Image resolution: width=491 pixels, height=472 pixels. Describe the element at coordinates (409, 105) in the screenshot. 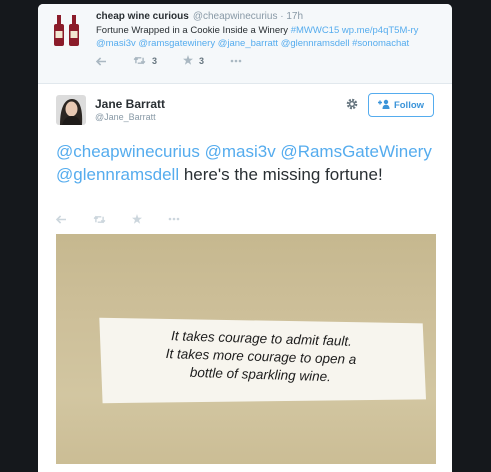

I see `follow-label: Follow` at that location.